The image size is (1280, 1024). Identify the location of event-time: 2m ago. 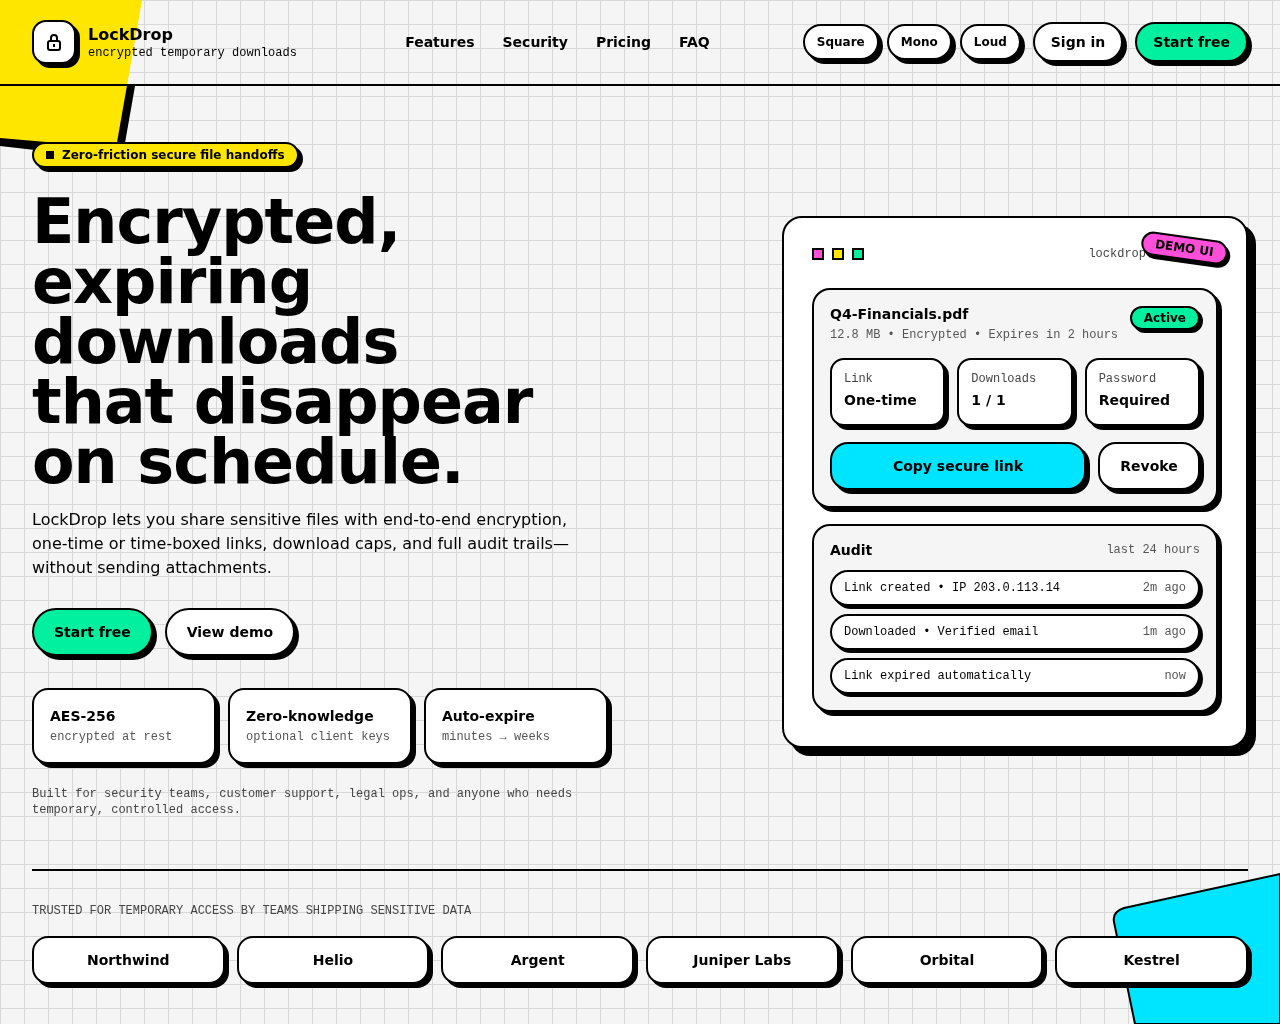
(1164, 588).